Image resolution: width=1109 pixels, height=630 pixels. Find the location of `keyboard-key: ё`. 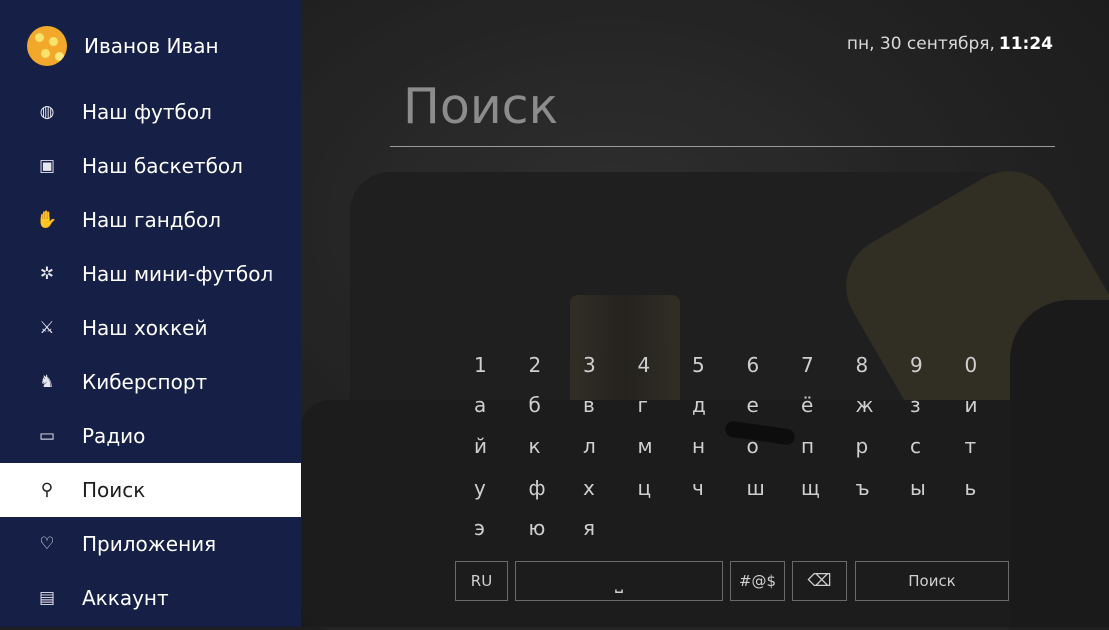

keyboard-key: ё is located at coordinates (814, 407).